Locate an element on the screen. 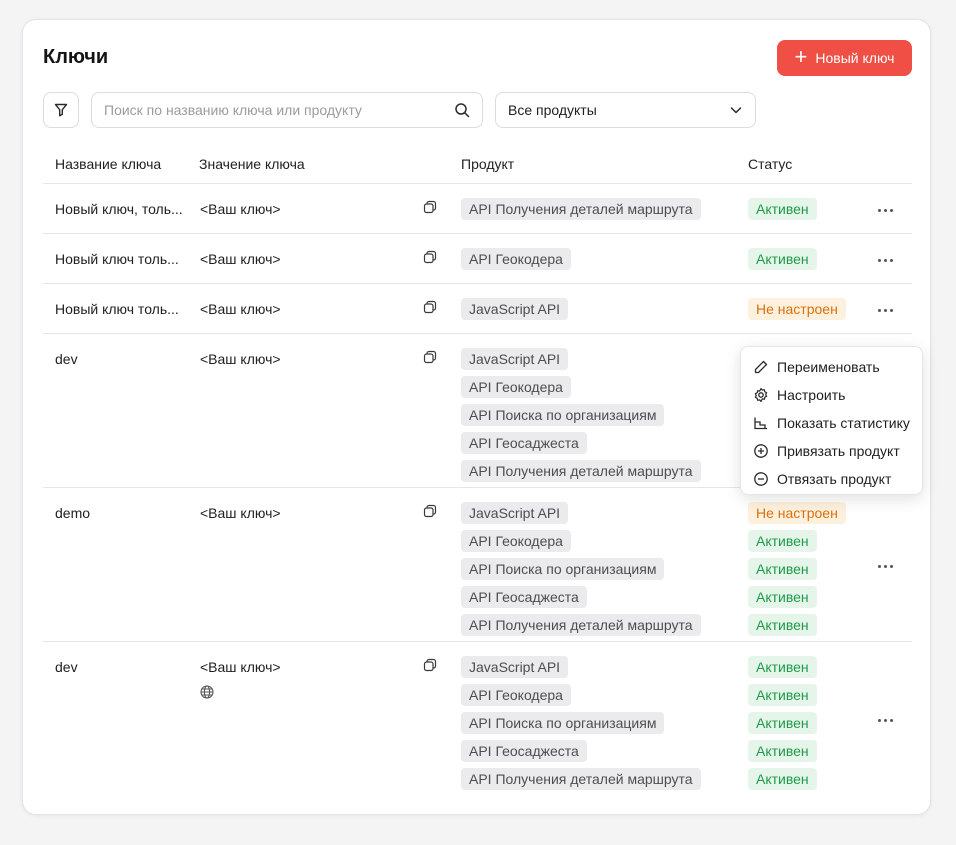 The height and width of the screenshot is (845, 956). column-value: Значение ключа is located at coordinates (252, 164).